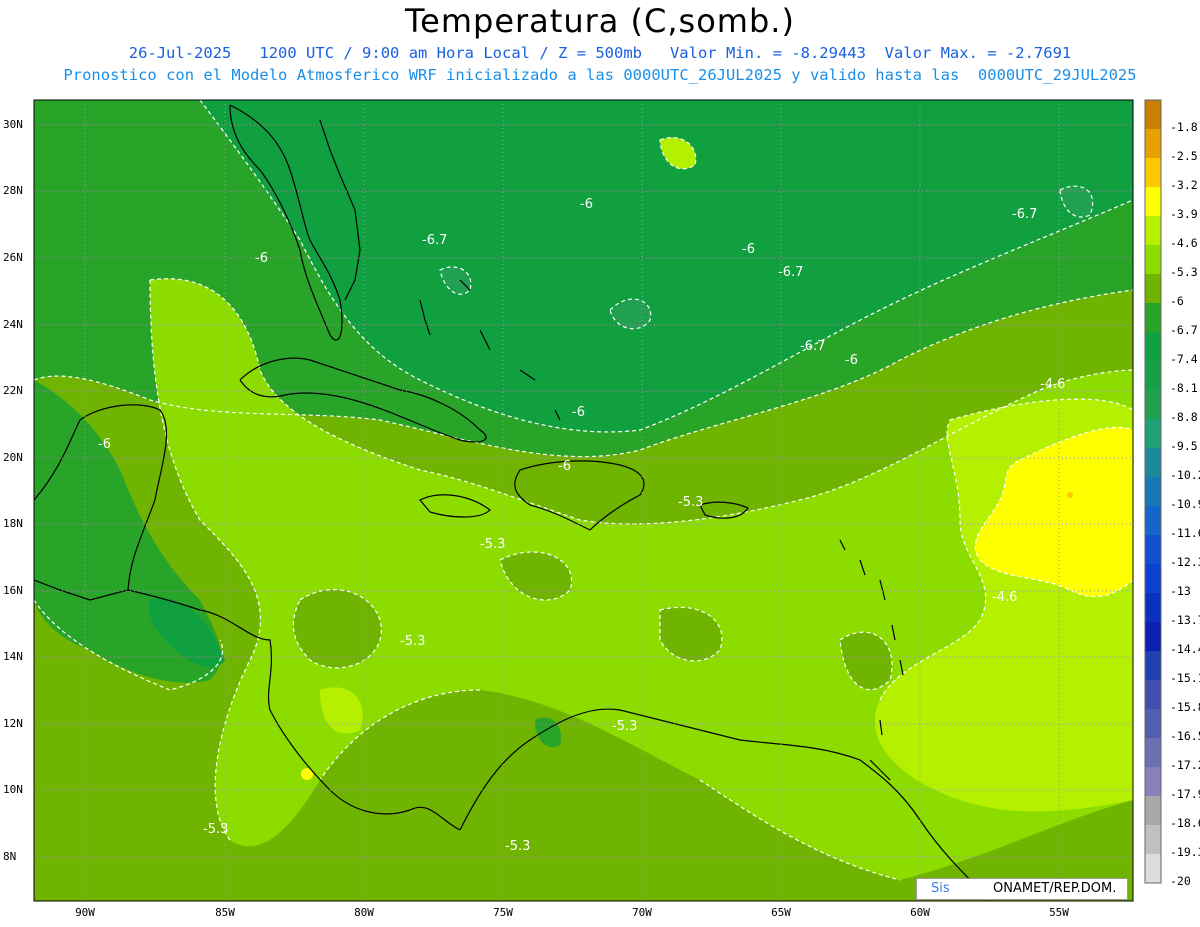 Image resolution: width=1200 pixels, height=927 pixels. Describe the element at coordinates (1184, 185) in the screenshot. I see `colorbar-label: -3.2` at that location.